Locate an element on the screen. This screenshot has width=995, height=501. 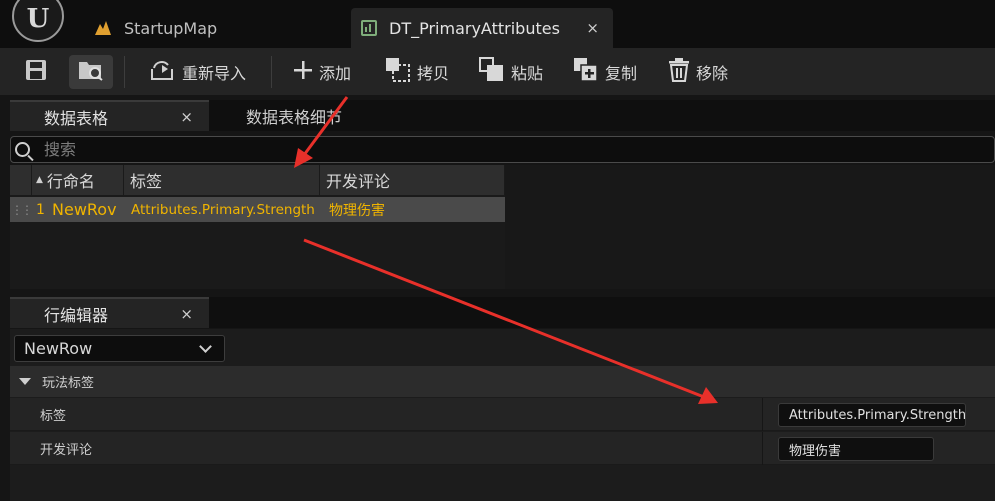
save-button is located at coordinates (36, 72).